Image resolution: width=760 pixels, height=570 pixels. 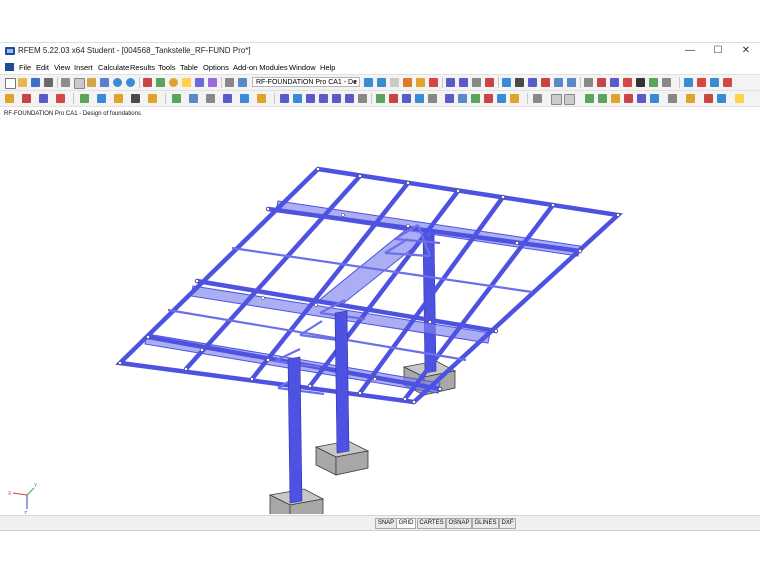 I want to click on pan-icon, so click(x=519, y=82).